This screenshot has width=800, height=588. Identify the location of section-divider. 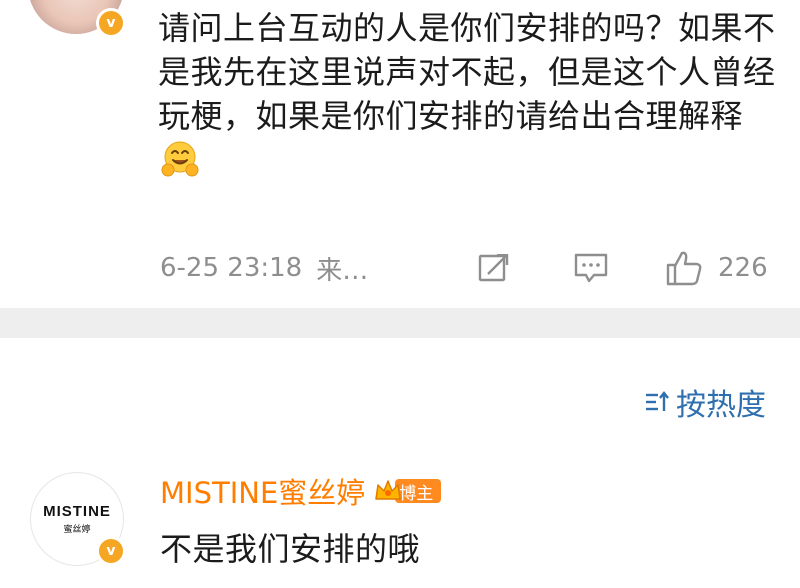
(400, 323).